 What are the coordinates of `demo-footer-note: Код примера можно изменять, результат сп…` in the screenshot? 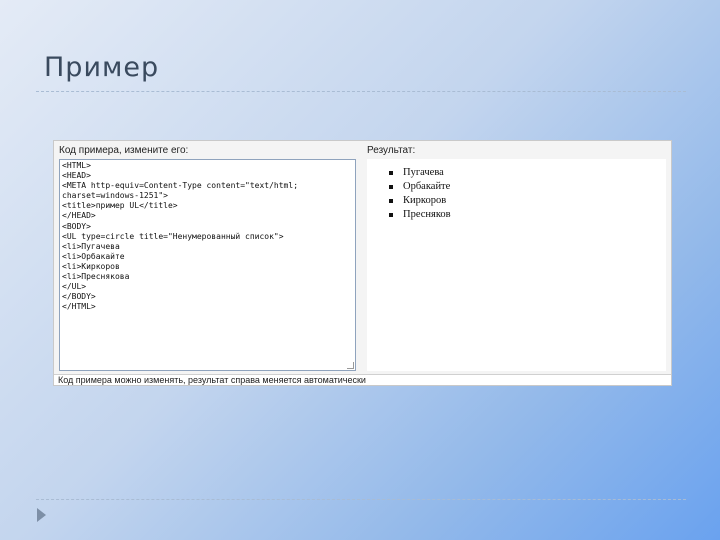 It's located at (362, 379).